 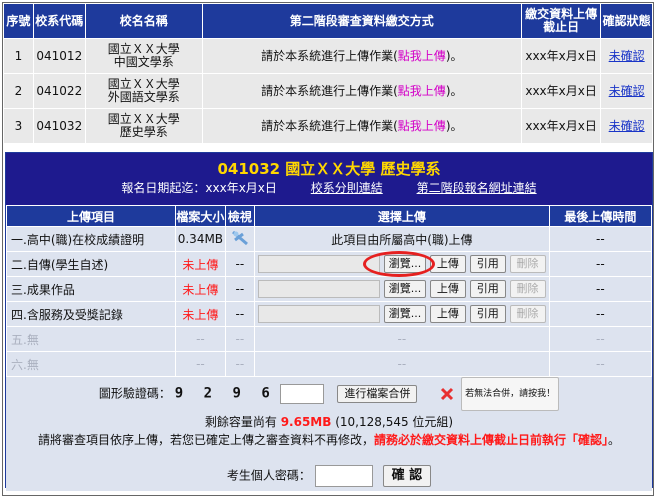 I want to click on upload-row: 四.含服務及受獎記錄 未上傳 -- 瀏覽... 上傳 引用 刪除 --, so click(x=329, y=314).